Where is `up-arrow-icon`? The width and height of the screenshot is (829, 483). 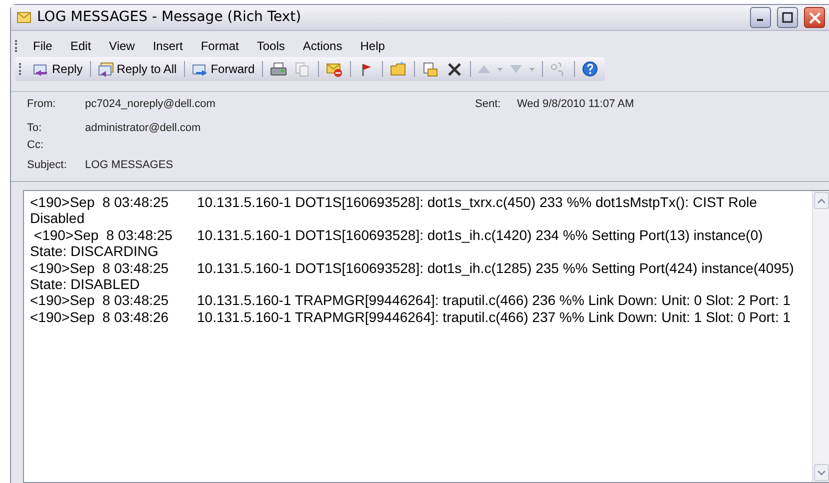
up-arrow-icon is located at coordinates (484, 69).